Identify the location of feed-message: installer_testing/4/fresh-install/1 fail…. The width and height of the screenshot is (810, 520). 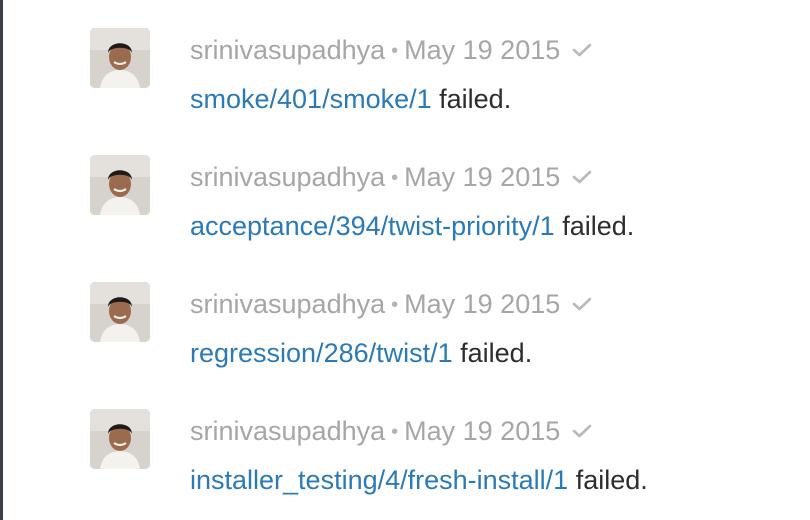
(419, 480).